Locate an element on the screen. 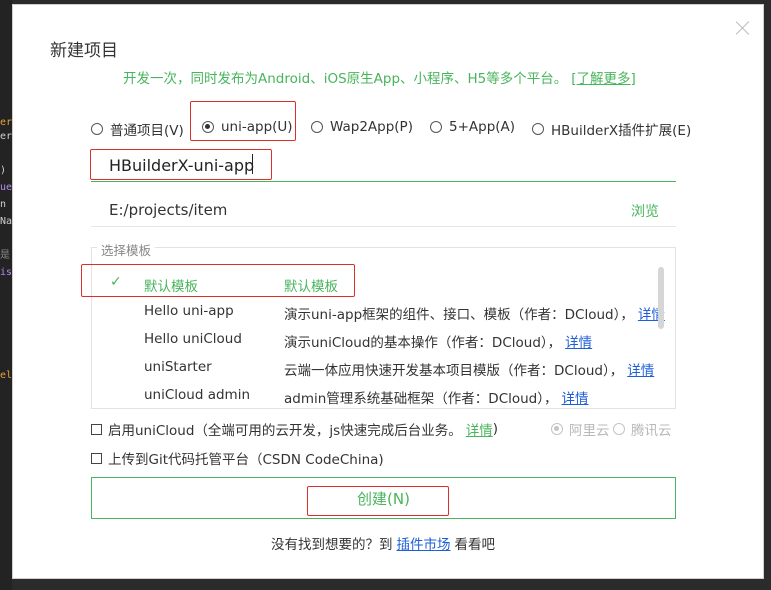  create-button: 创建(N) is located at coordinates (383, 498).